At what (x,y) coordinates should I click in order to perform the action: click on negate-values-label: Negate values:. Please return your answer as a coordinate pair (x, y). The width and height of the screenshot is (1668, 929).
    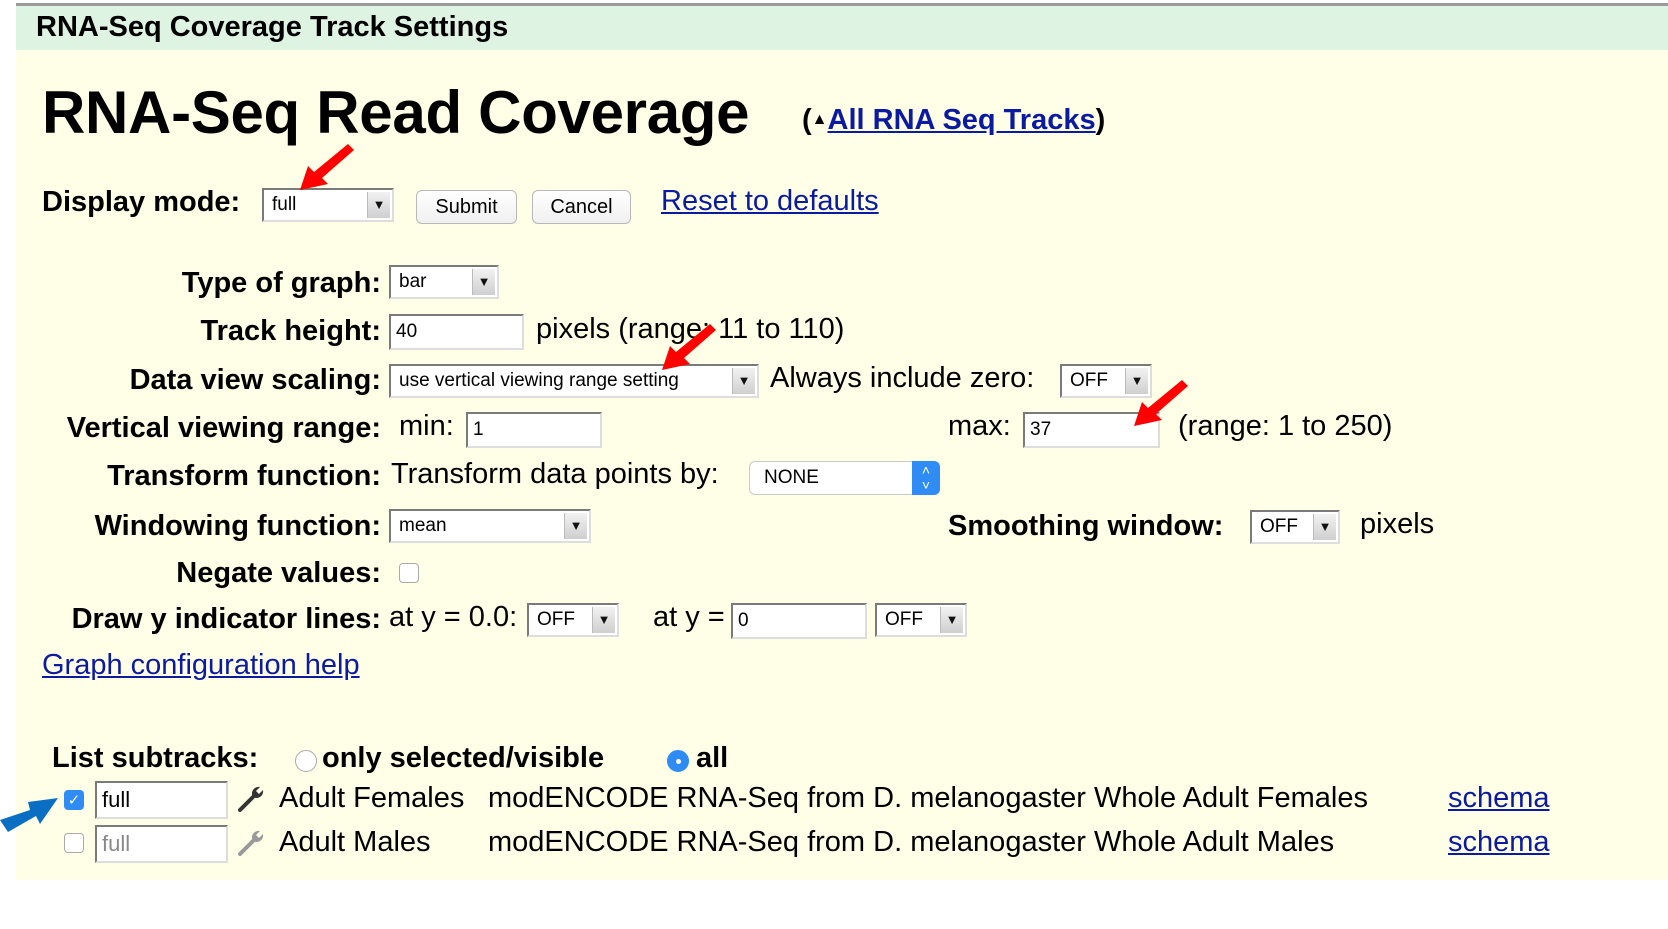
    Looking at the image, I should click on (278, 573).